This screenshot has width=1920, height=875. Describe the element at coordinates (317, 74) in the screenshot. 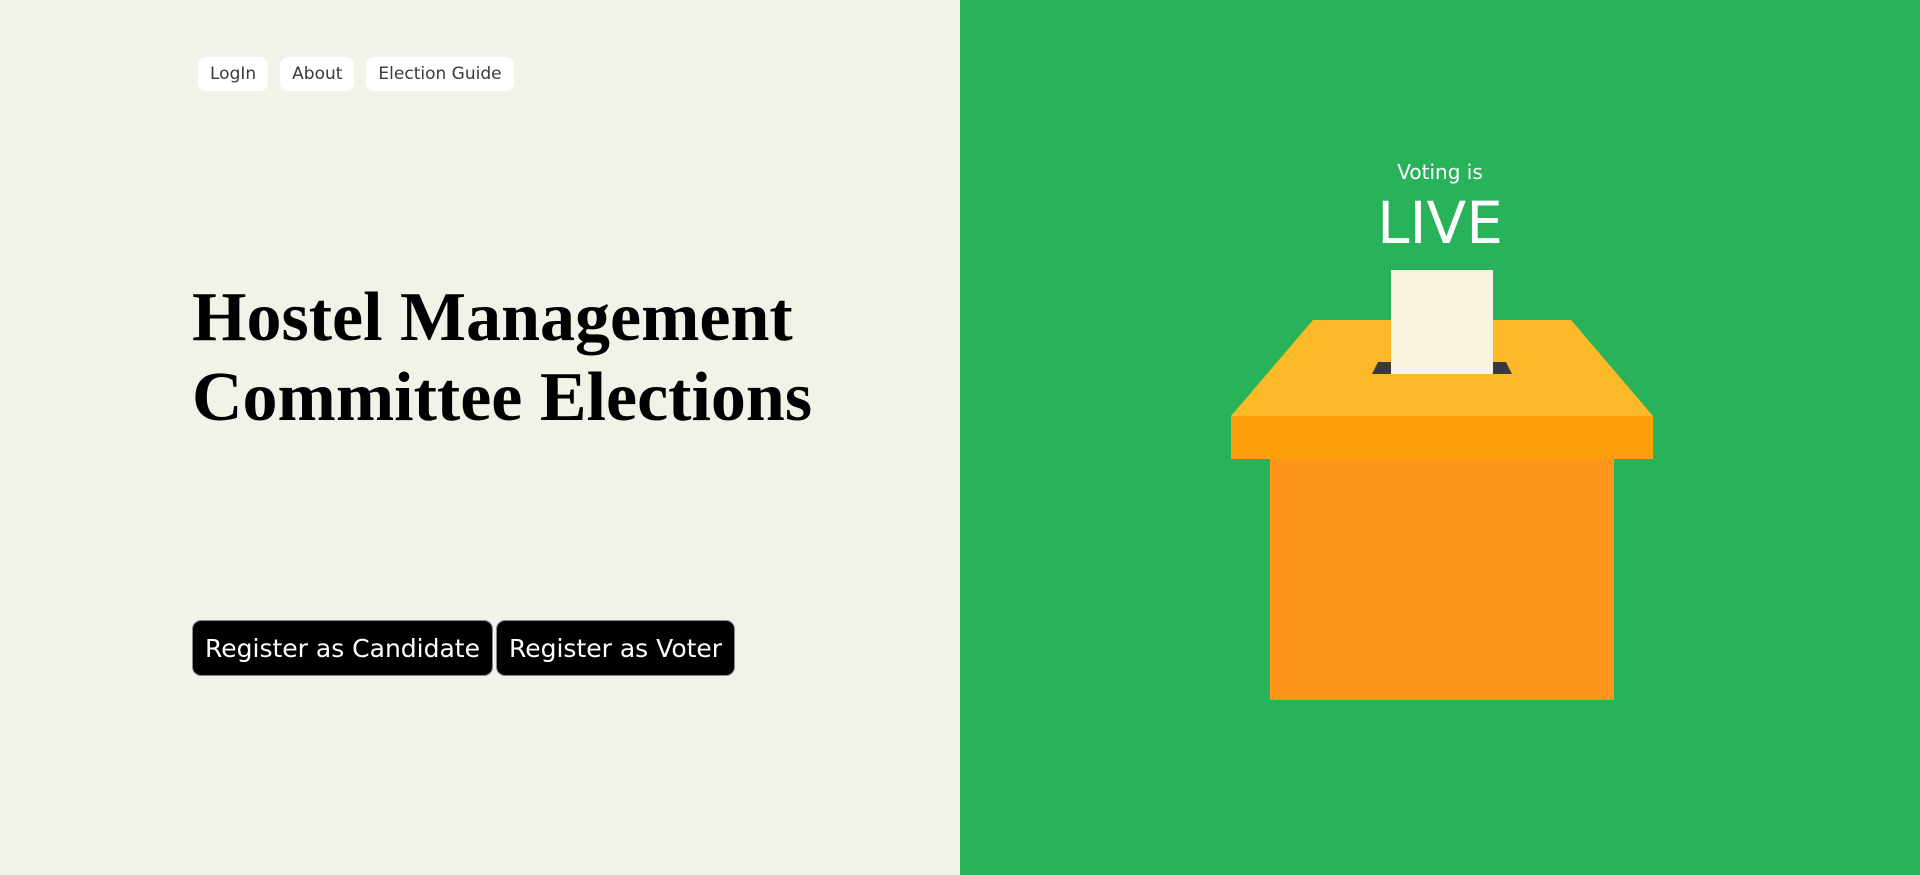

I see `about-button: About` at that location.